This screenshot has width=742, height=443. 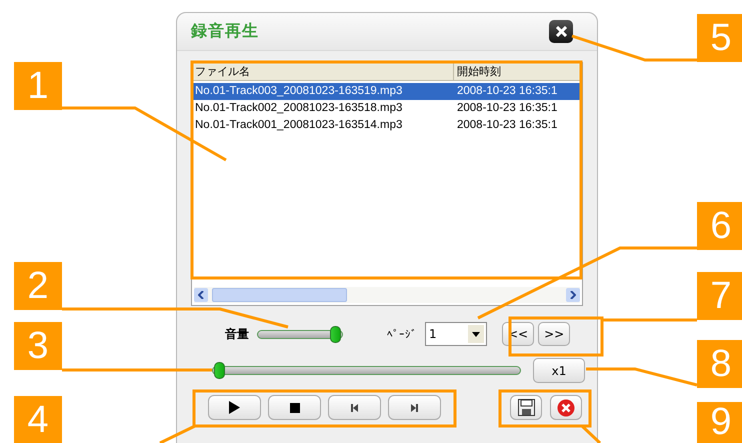 I want to click on skip-back-icon, so click(x=354, y=408).